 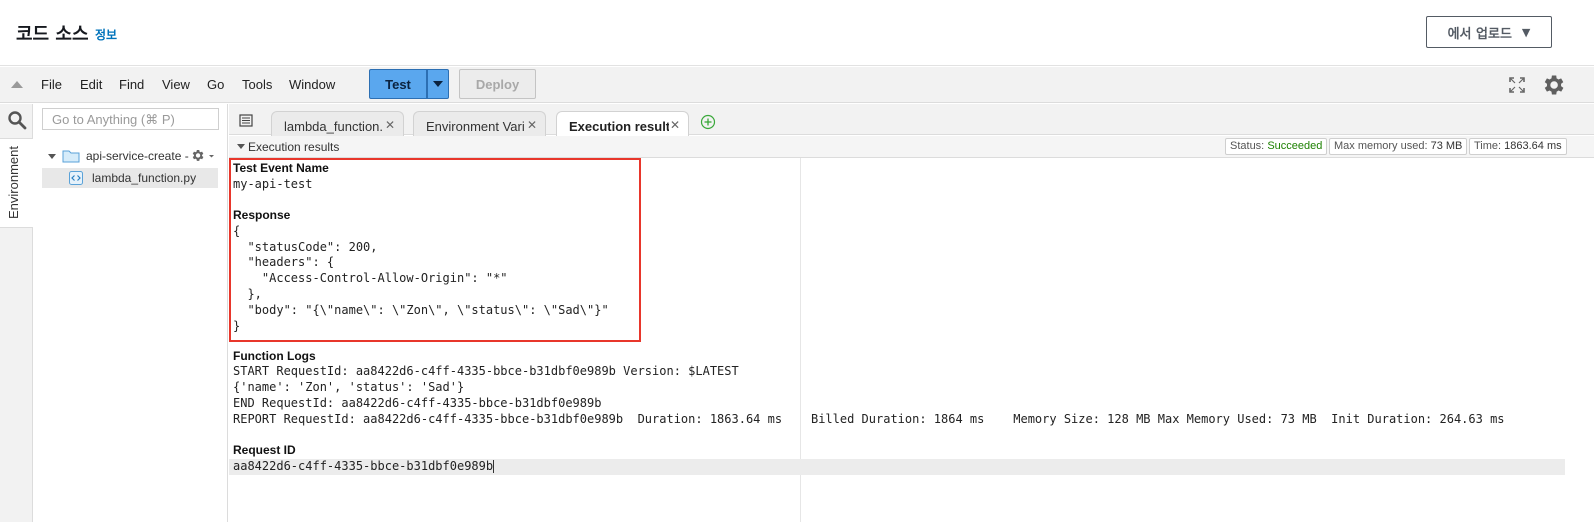 I want to click on file-tree-item: lambda_function.py, so click(x=130, y=178).